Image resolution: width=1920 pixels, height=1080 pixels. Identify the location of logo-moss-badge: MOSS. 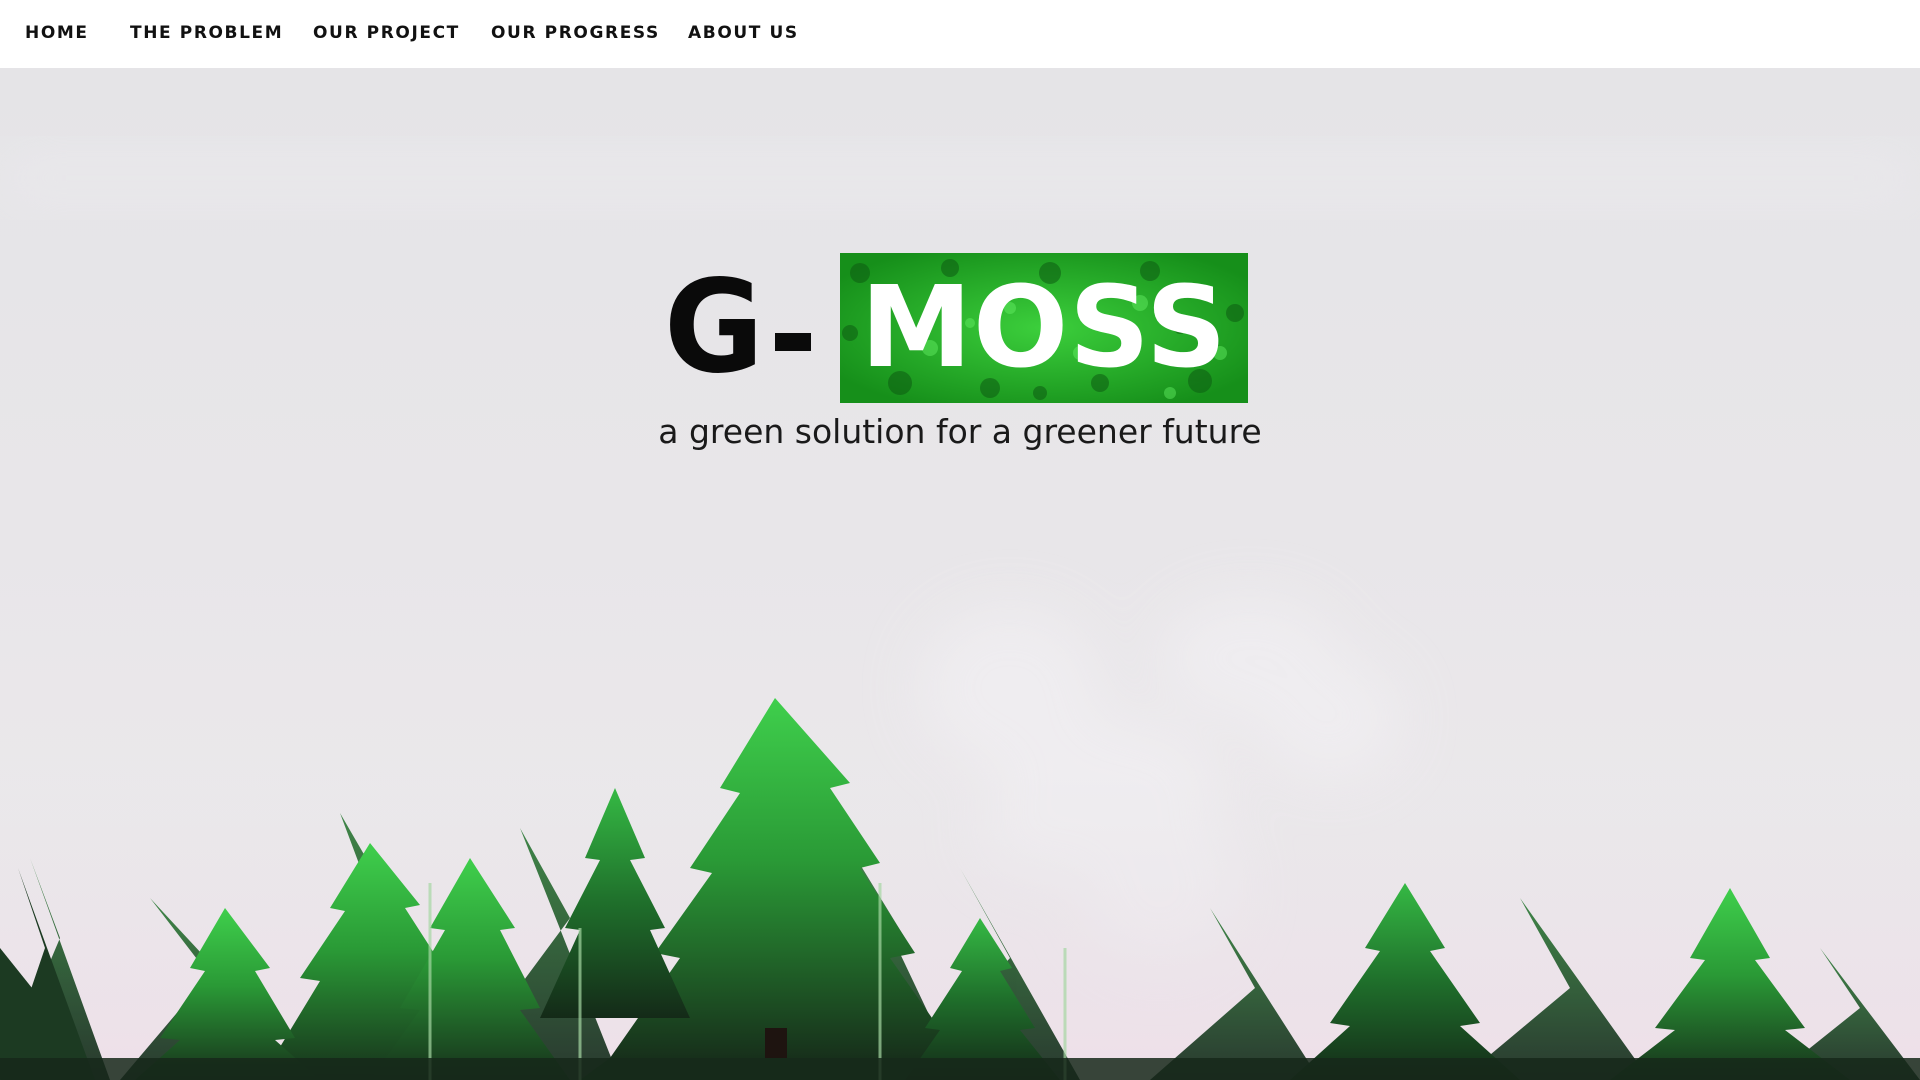
(1044, 328).